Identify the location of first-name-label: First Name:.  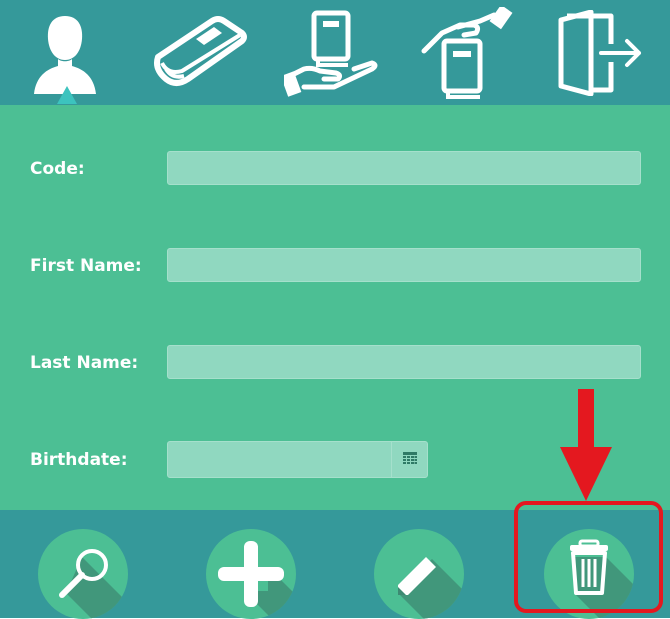
(86, 266).